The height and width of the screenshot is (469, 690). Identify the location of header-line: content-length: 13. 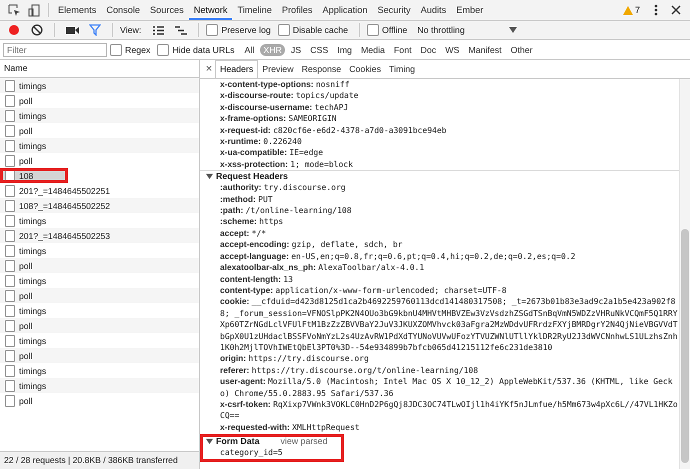
(256, 279).